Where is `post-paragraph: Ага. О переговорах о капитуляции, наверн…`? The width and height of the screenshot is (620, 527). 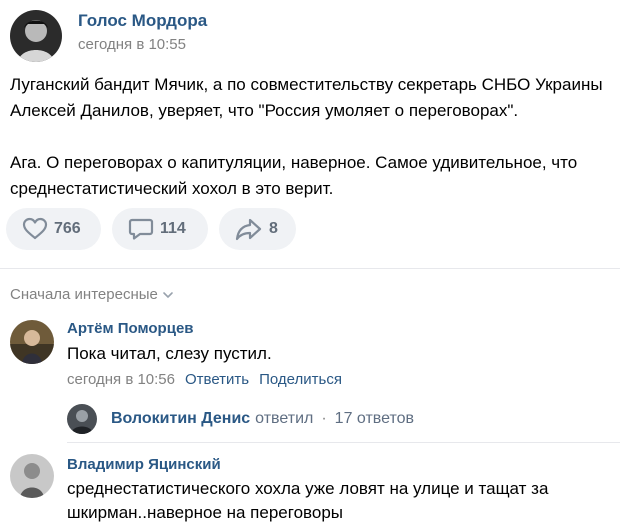 post-paragraph: Ага. О переговорах о капитуляции, наверн… is located at coordinates (294, 175).